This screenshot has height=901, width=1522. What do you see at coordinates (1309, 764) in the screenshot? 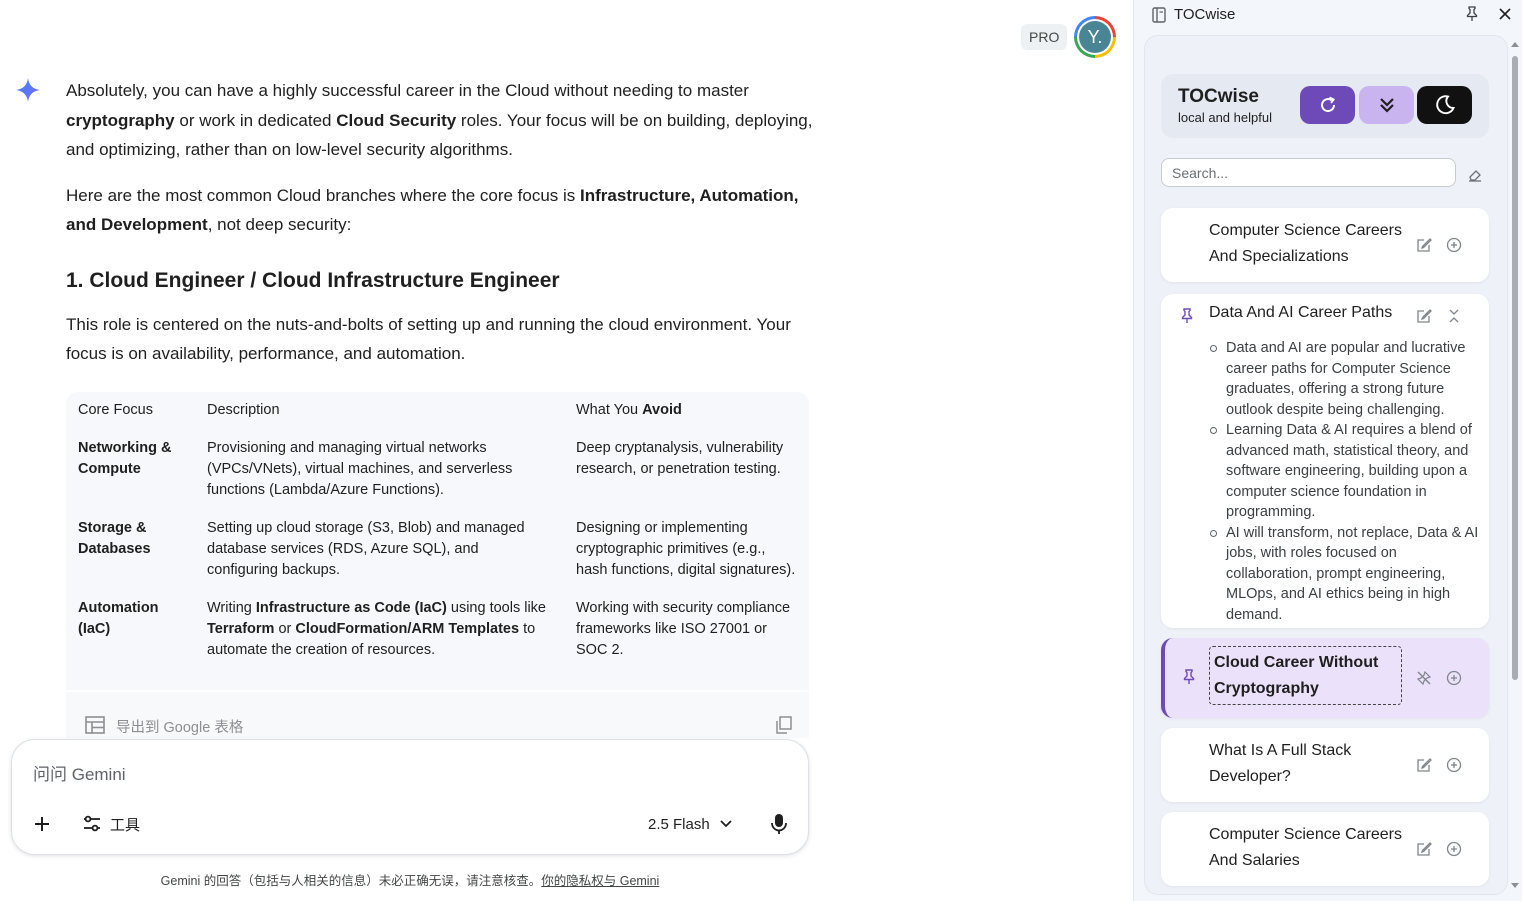
I see `toc-item-title: What Is A Full Stack Developer?` at bounding box center [1309, 764].